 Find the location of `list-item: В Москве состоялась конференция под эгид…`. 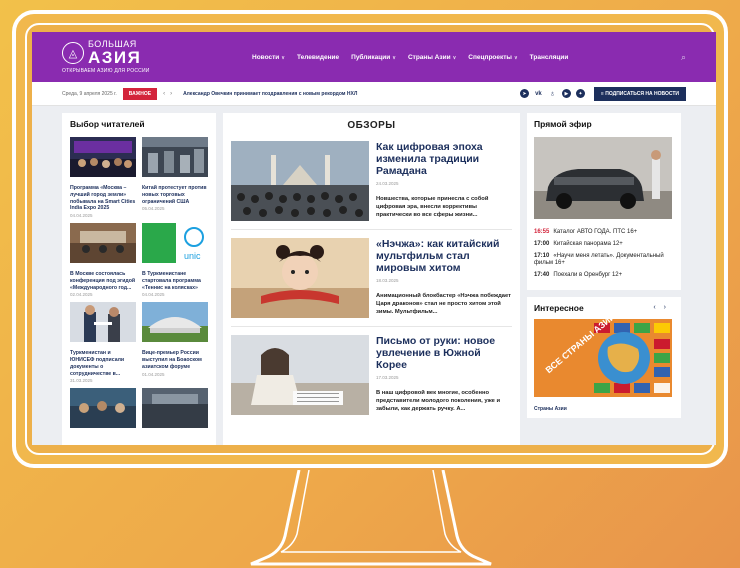

list-item: В Москве состоялась конференция под эгид… is located at coordinates (103, 260).